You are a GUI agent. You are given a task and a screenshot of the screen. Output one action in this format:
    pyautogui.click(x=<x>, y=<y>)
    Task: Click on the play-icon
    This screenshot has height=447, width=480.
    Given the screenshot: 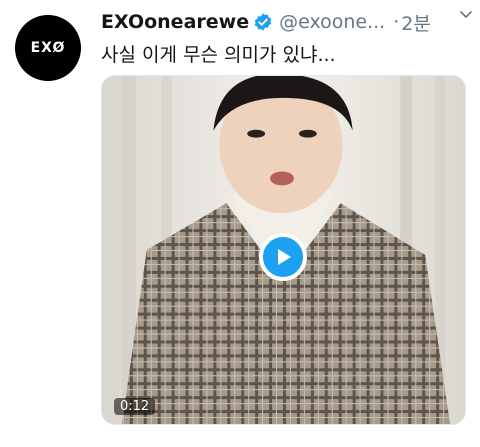 What is the action you would take?
    pyautogui.click(x=284, y=257)
    